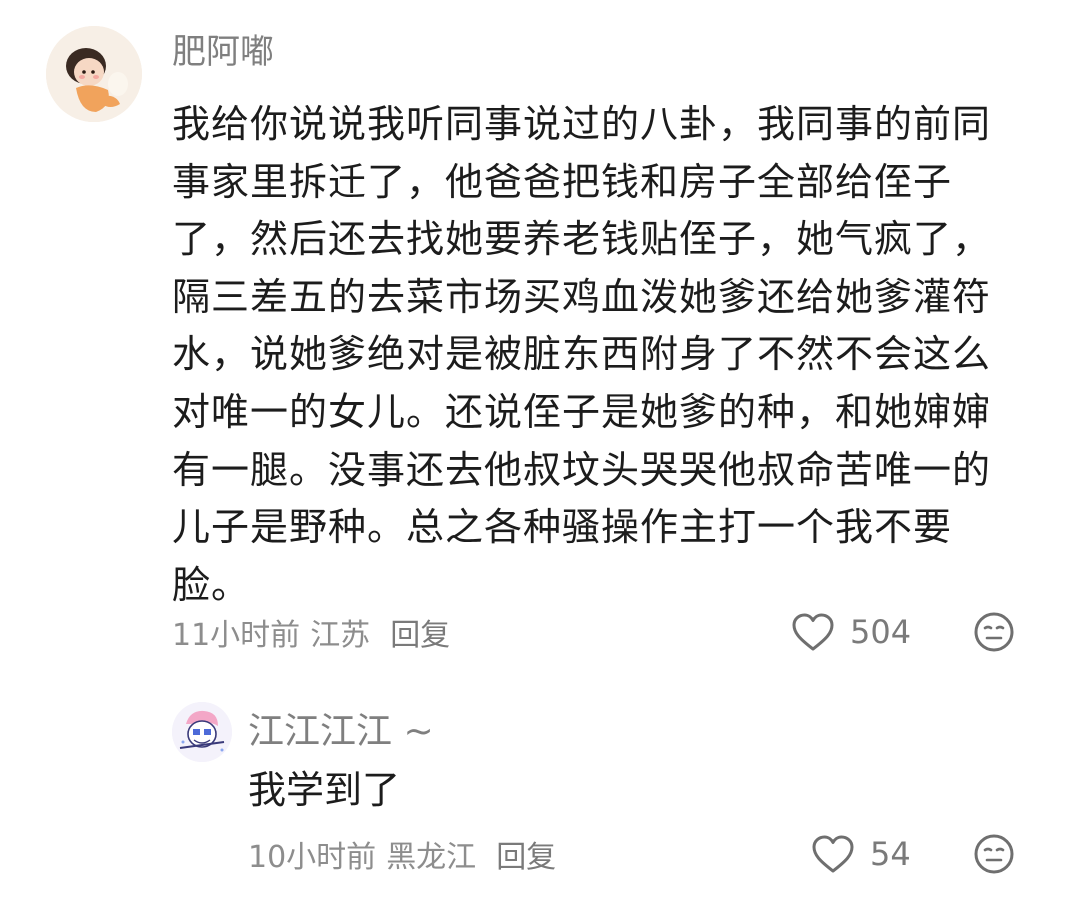  What do you see at coordinates (312, 857) in the screenshot?
I see `comment-time: 10小时前` at bounding box center [312, 857].